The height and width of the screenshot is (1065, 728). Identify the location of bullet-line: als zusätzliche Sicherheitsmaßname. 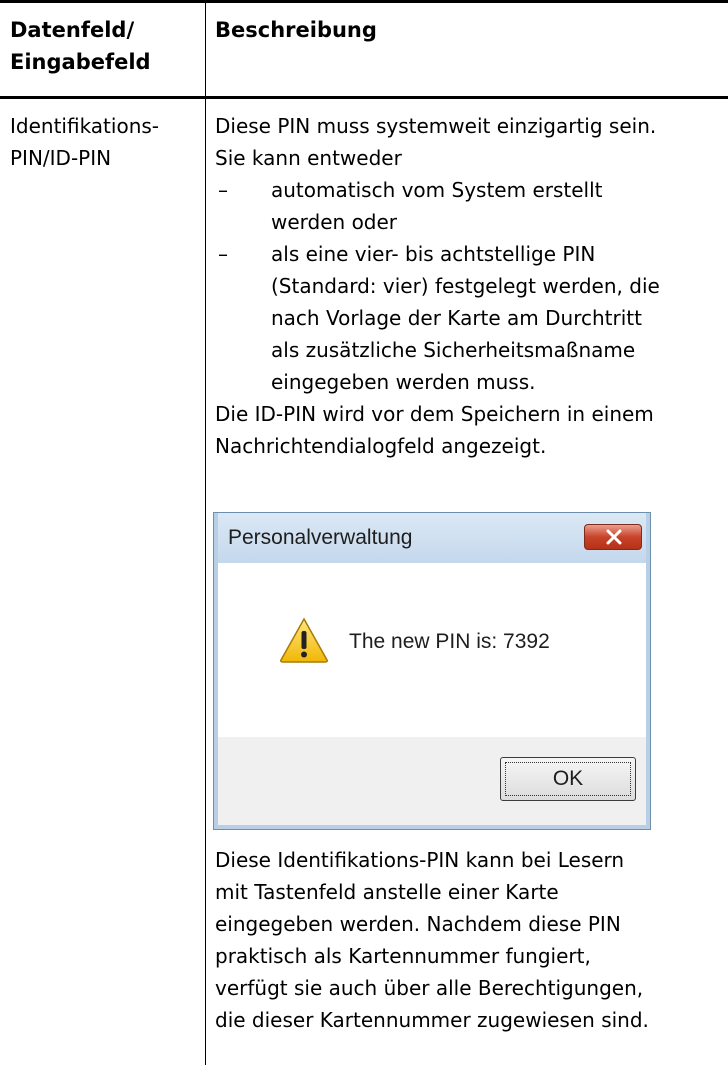
(453, 350).